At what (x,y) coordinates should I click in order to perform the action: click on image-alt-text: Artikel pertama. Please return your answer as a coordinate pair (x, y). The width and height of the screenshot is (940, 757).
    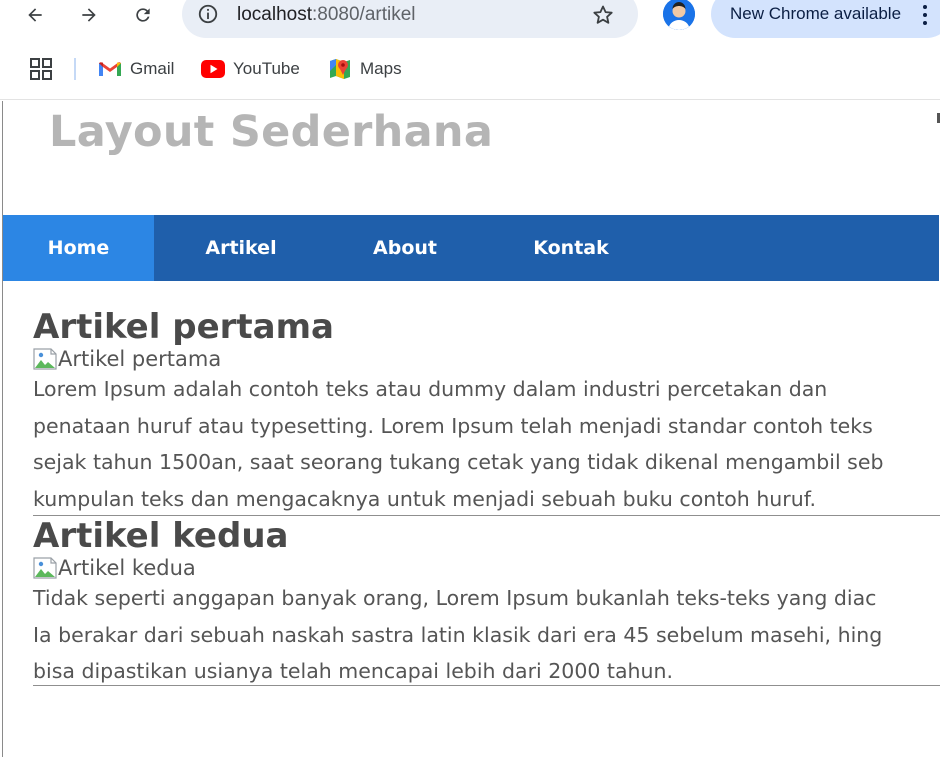
    Looking at the image, I should click on (140, 359).